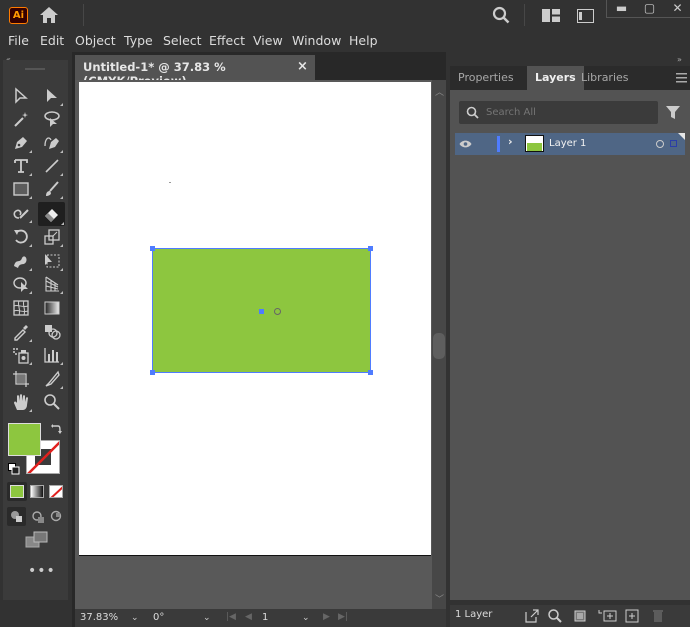 This screenshot has height=627, width=690. What do you see at coordinates (37, 540) in the screenshot?
I see `screen-mode-icon` at bounding box center [37, 540].